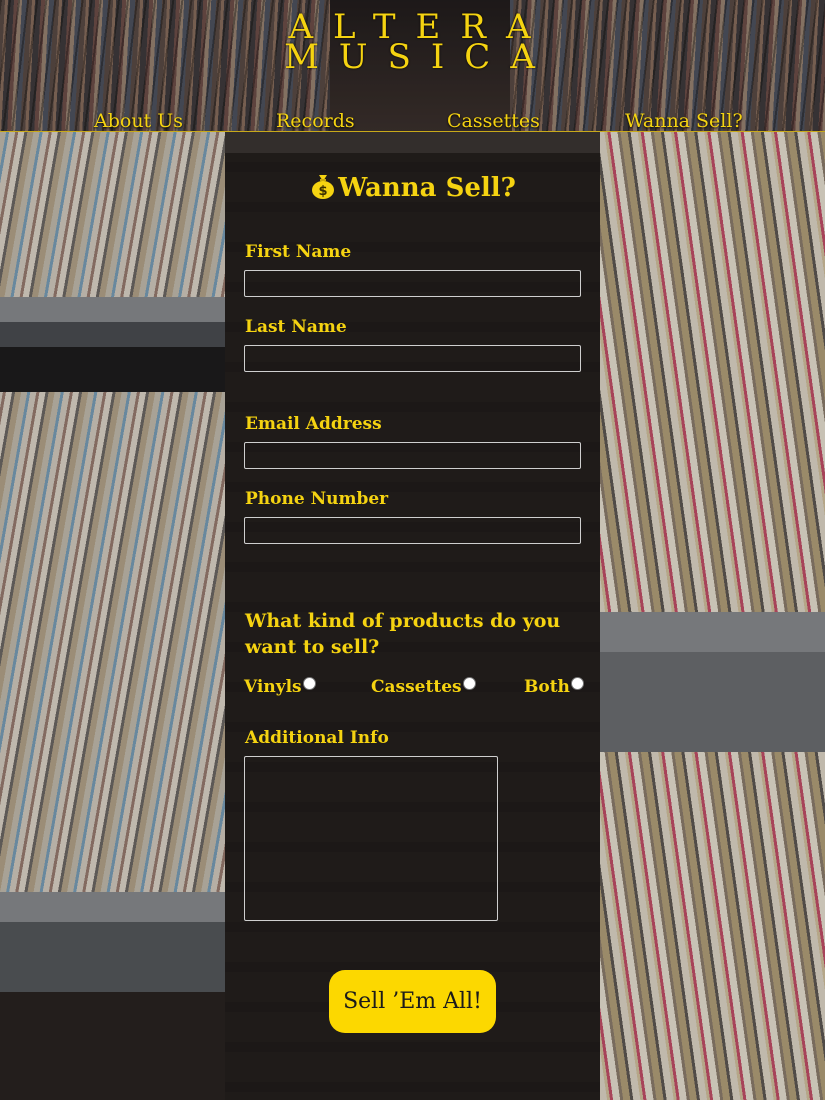 The image size is (825, 1100). What do you see at coordinates (317, 738) in the screenshot?
I see `additional-info-label: Additional Info` at bounding box center [317, 738].